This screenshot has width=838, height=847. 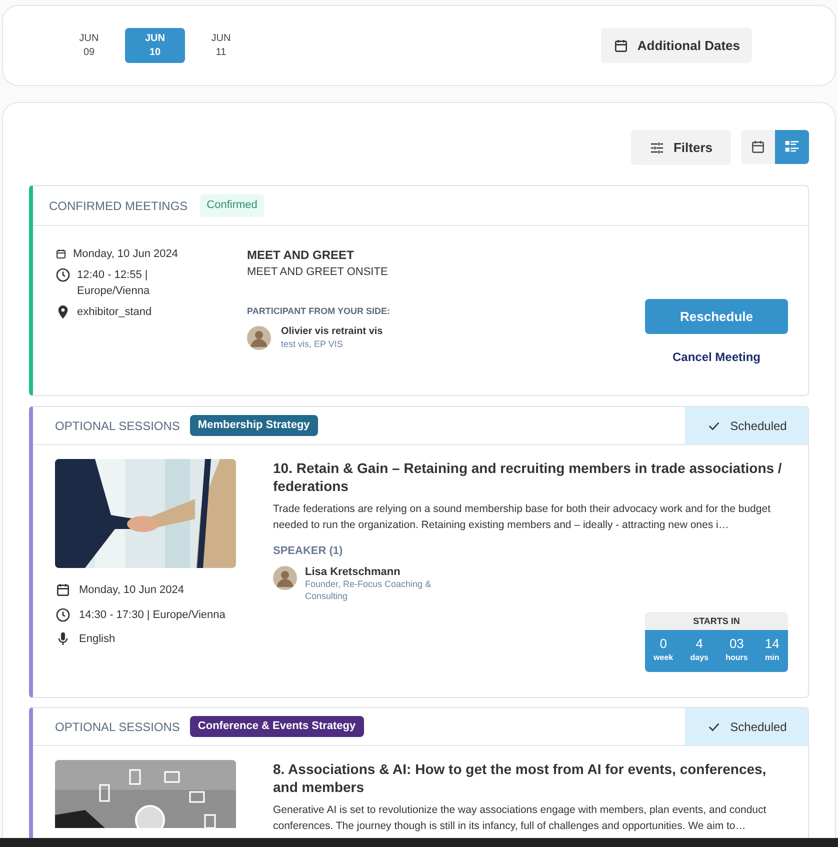 I want to click on speaker-role: Founder, Re-Focus Coaching & Consulting, so click(x=368, y=590).